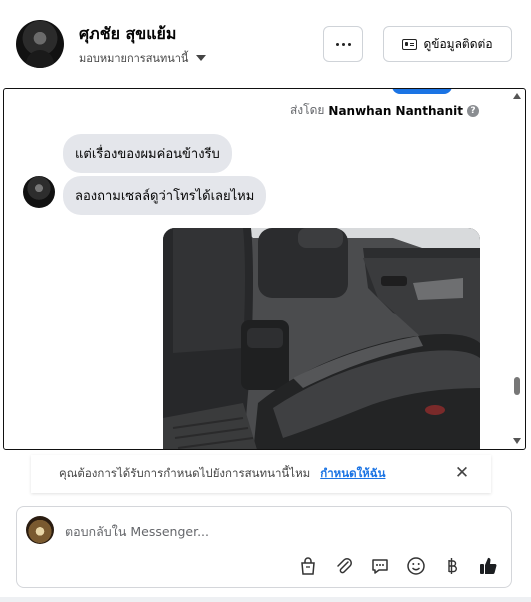  What do you see at coordinates (39, 192) in the screenshot?
I see `sender-avatar` at bounding box center [39, 192].